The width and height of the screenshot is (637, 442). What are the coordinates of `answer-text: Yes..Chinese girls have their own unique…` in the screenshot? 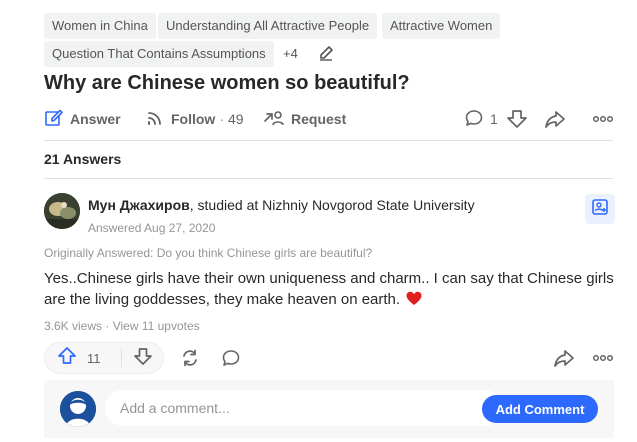 It's located at (329, 289).